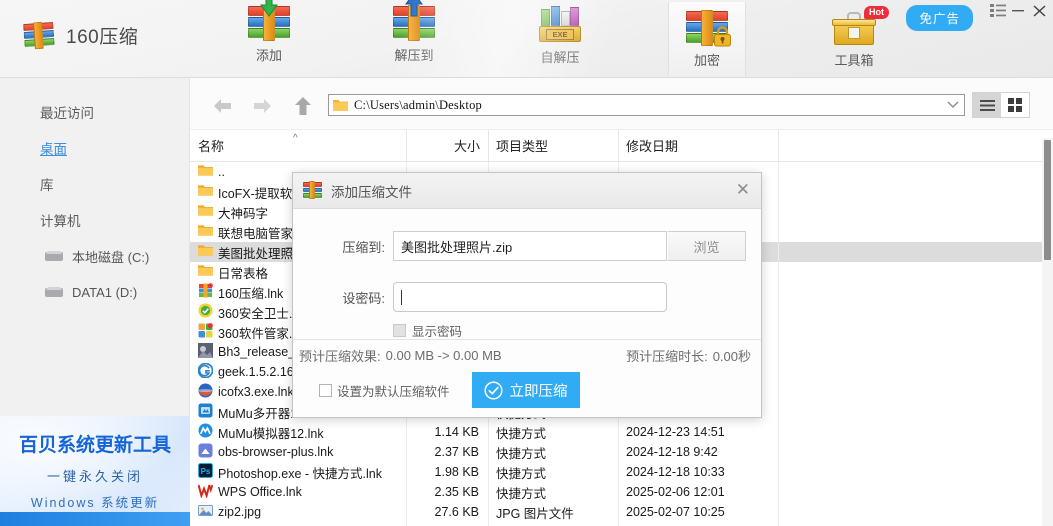 The width and height of the screenshot is (1053, 526). What do you see at coordinates (298, 492) in the screenshot?
I see `cell-name: WPS Office.lnk` at bounding box center [298, 492].